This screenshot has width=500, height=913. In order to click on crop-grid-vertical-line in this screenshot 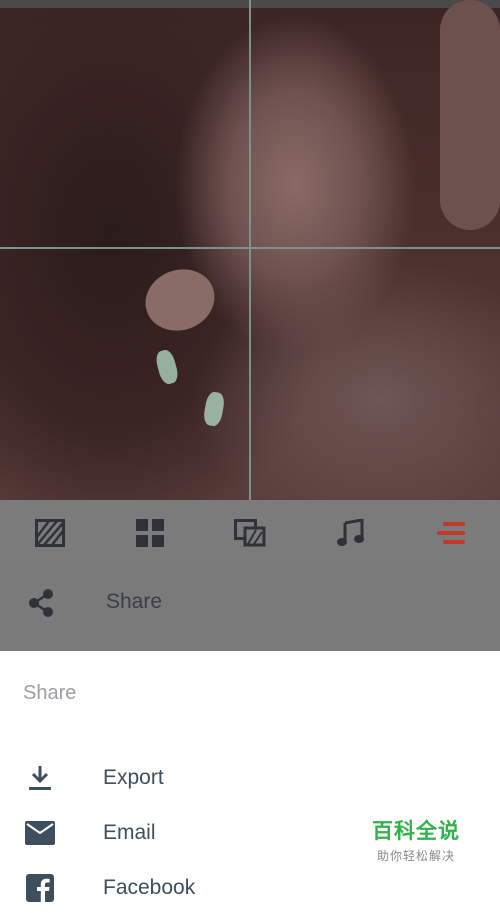, I will do `click(250, 250)`.